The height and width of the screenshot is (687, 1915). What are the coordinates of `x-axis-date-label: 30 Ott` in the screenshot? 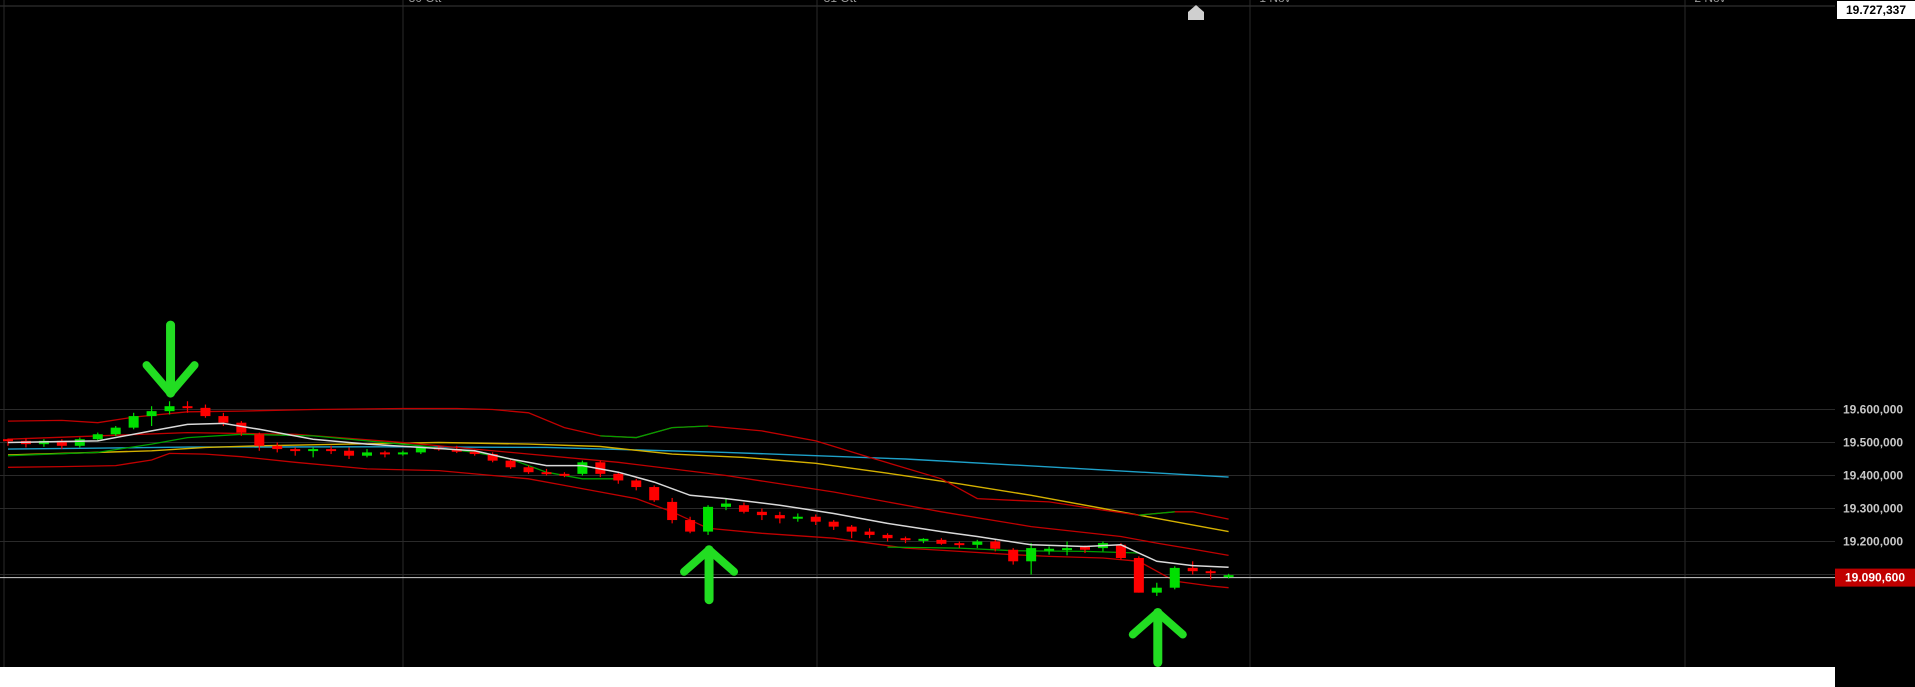 It's located at (425, 2).